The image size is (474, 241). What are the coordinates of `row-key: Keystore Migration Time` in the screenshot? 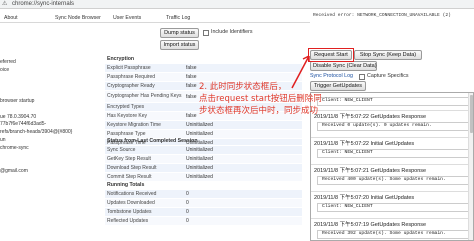 It's located at (144, 125).